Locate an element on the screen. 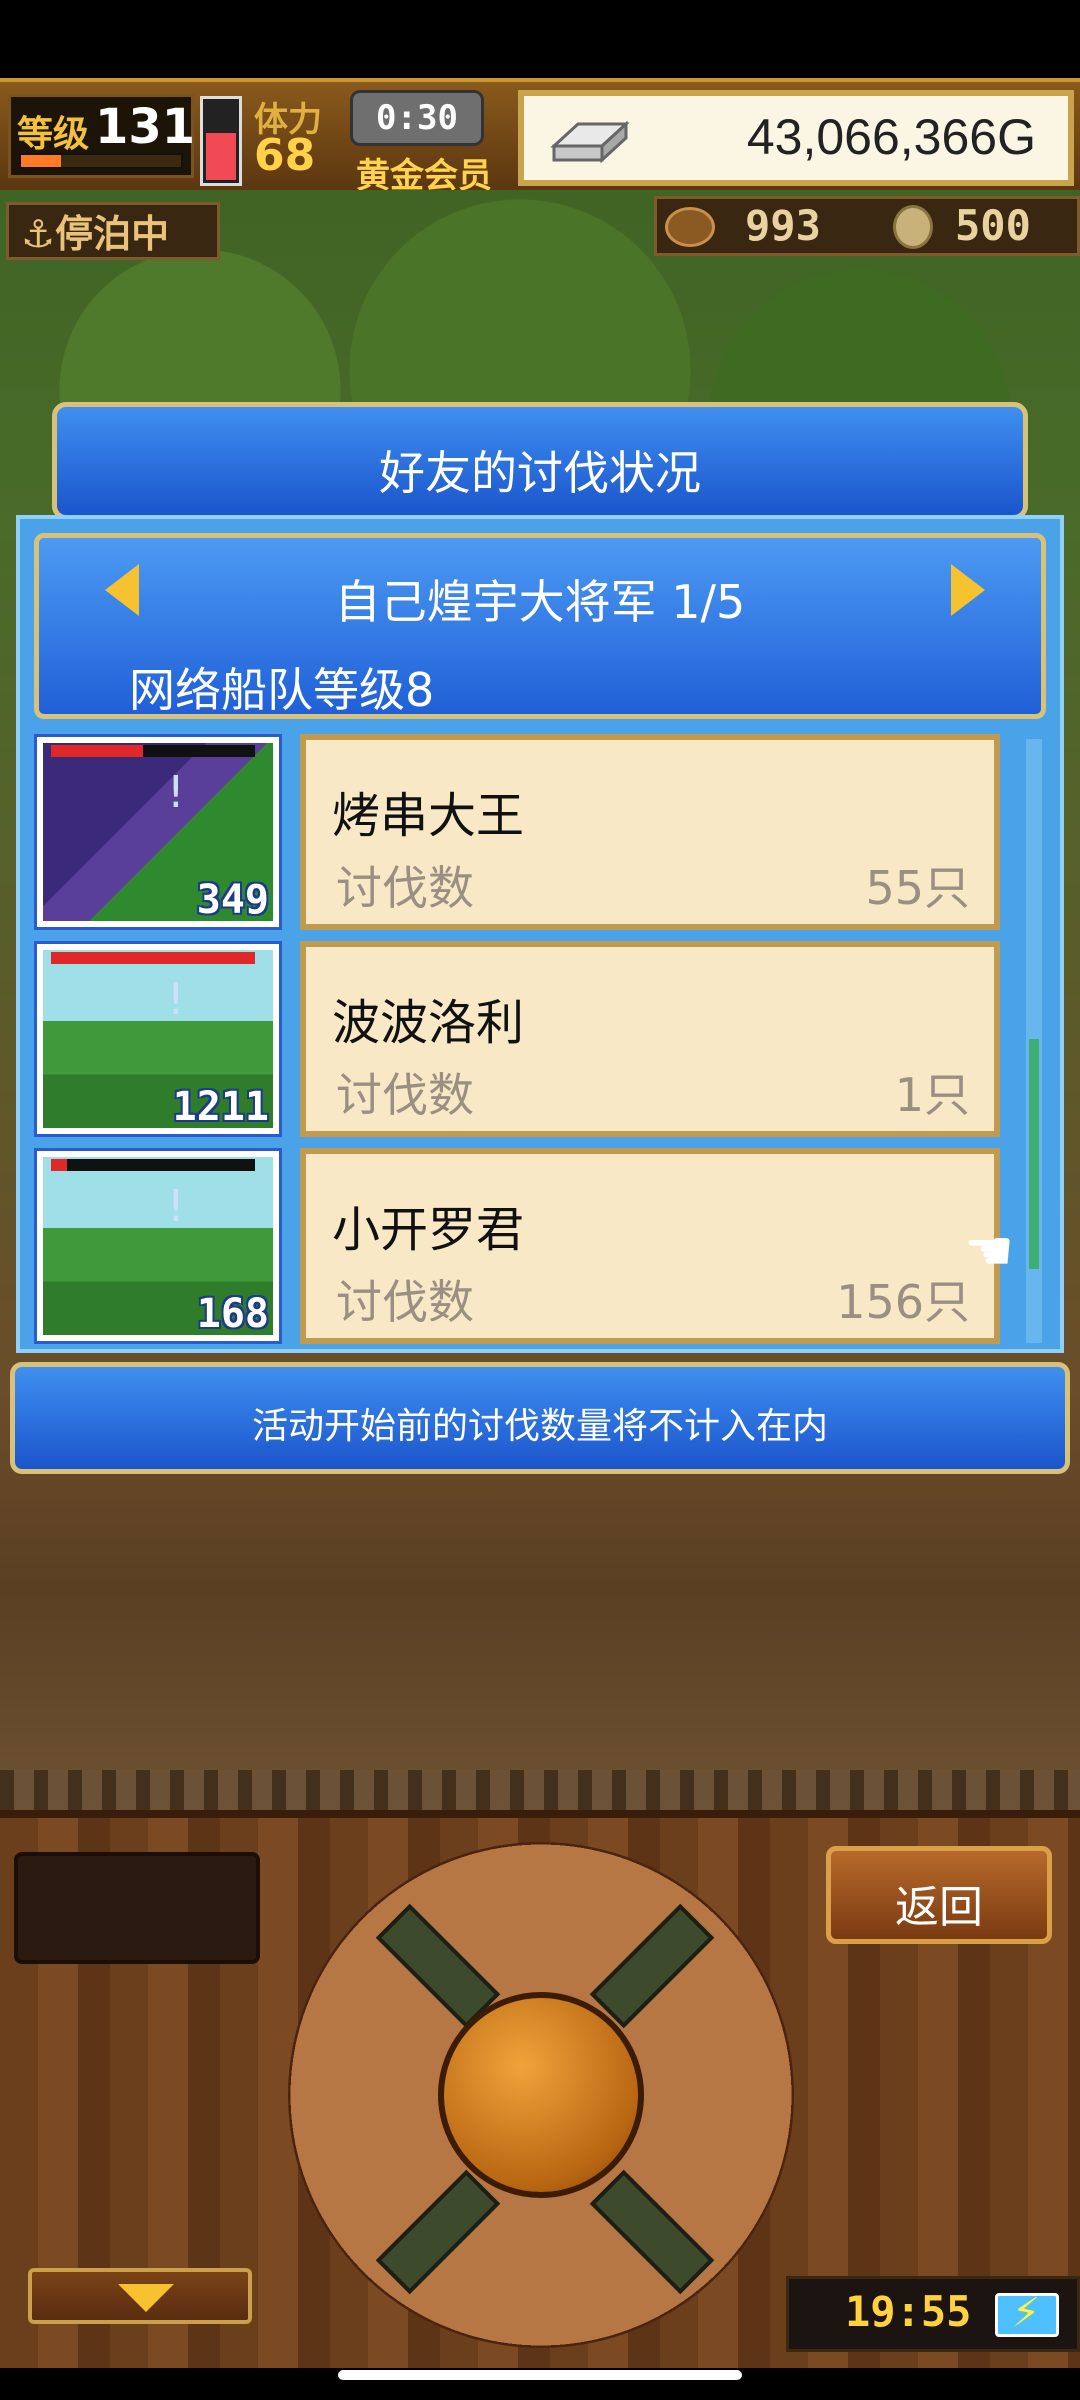 This screenshot has height=2400, width=1080. fleet-level: 网络船队等级8 is located at coordinates (282, 690).